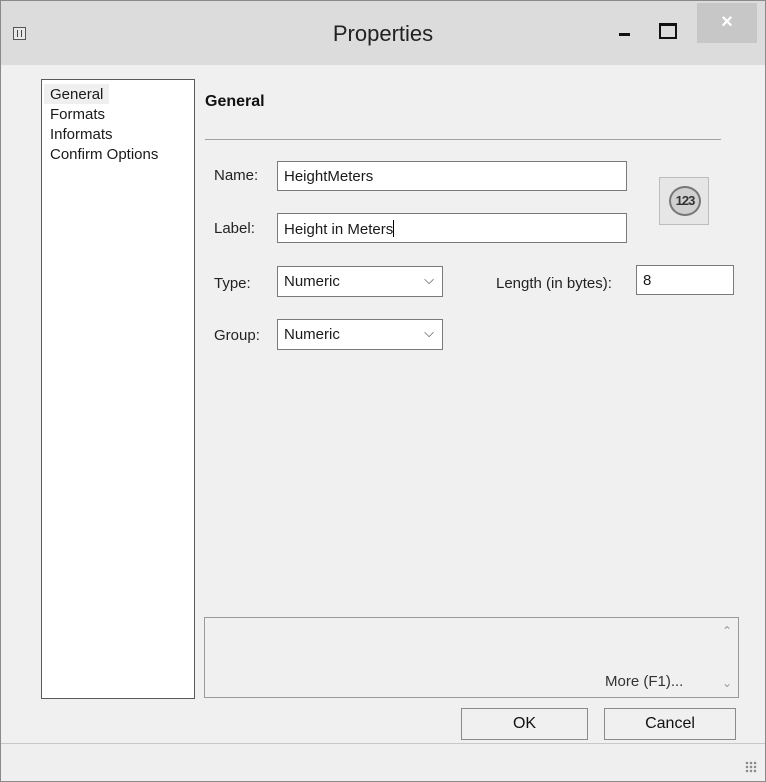 This screenshot has width=766, height=782. I want to click on close-icon: ×, so click(727, 22).